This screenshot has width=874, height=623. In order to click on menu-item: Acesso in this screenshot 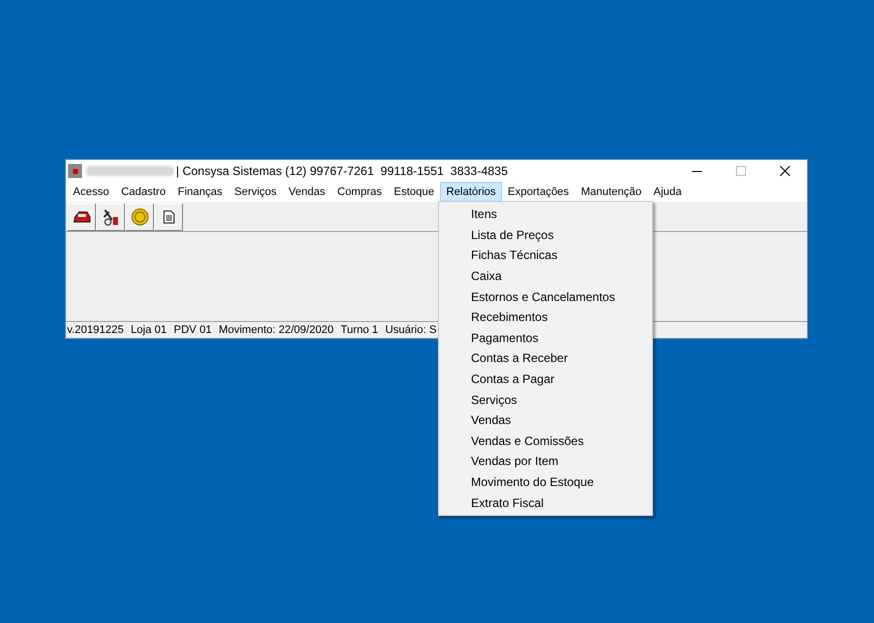, I will do `click(91, 192)`.